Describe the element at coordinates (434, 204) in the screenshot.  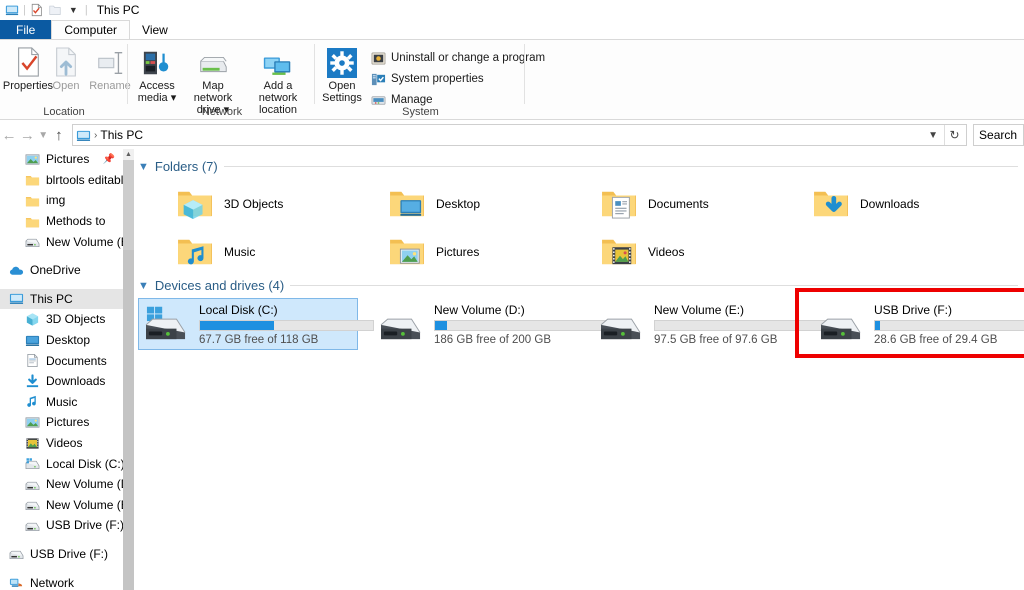
I see `folder-tile: Desktop` at that location.